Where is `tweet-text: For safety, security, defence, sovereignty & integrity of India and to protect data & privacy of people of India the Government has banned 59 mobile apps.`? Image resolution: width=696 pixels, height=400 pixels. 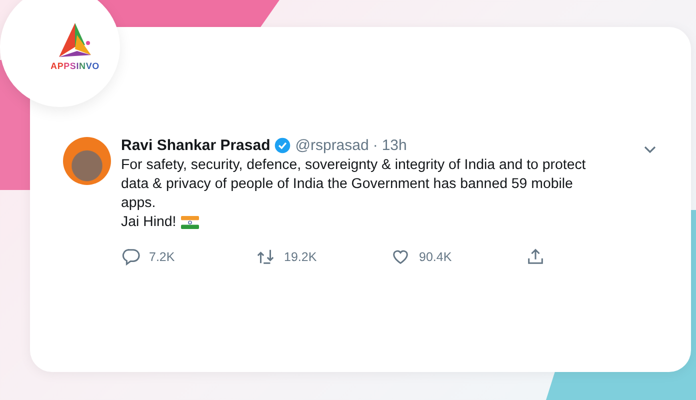 tweet-text: For safety, security, defence, sovereignty & integrity of India and to protect data & privacy of people of India the Government has banned 59 mobile apps. is located at coordinates (354, 184).